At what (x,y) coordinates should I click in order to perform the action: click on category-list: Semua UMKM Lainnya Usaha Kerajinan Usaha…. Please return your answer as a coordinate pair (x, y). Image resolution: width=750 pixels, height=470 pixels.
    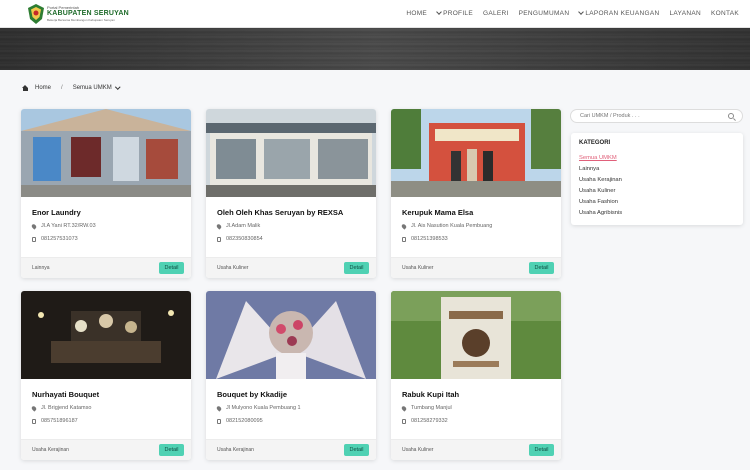
    Looking at the image, I should click on (600, 186).